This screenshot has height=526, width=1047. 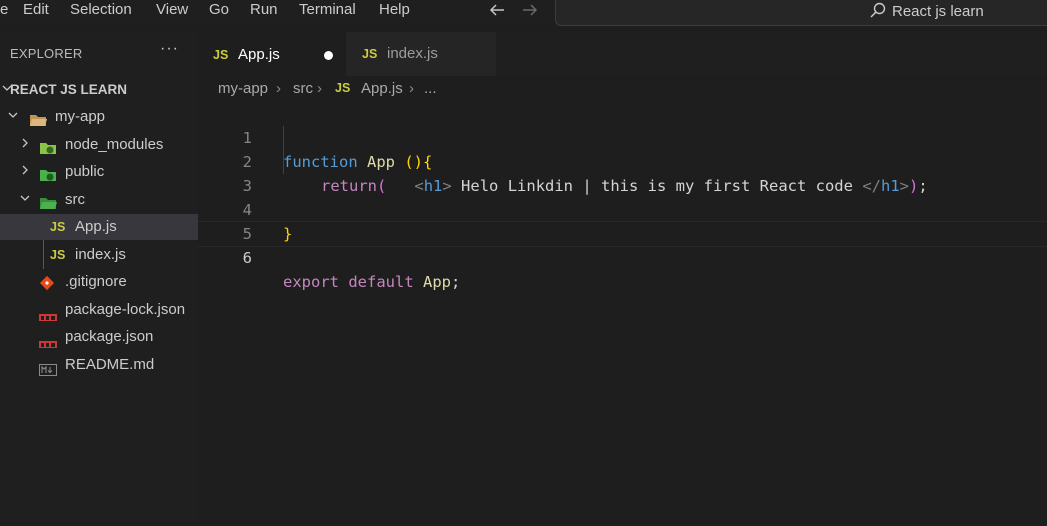 I want to click on tree-item-app-js: JS App.js, so click(x=99, y=227).